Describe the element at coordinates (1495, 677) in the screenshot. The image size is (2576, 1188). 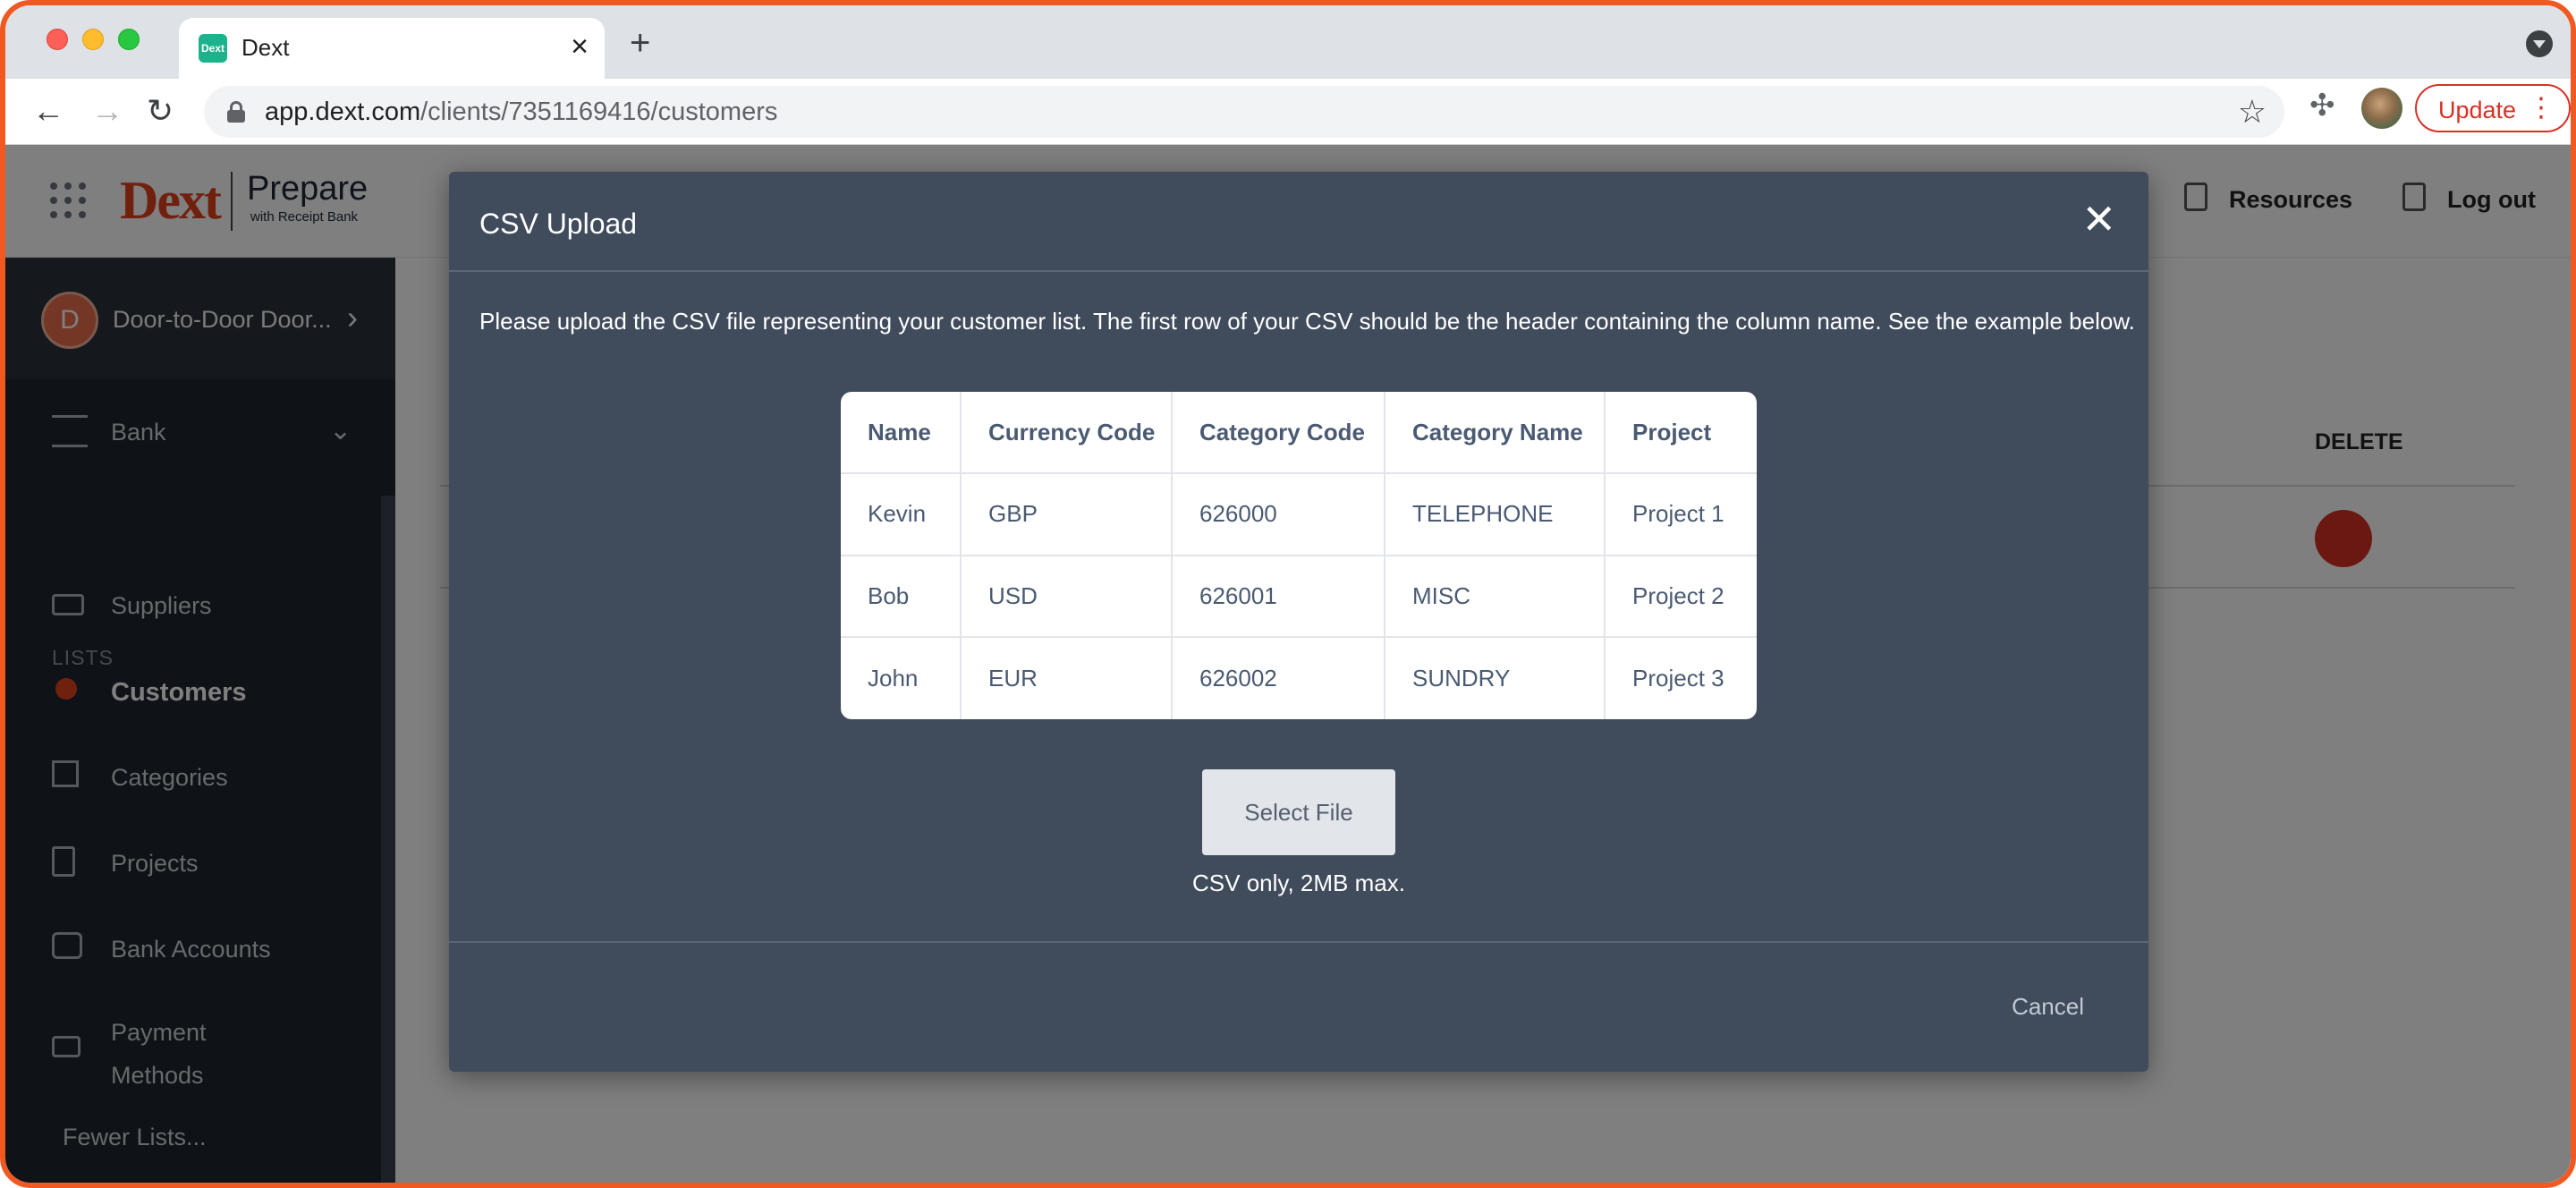
I see `table-cell: SUNDRY` at that location.